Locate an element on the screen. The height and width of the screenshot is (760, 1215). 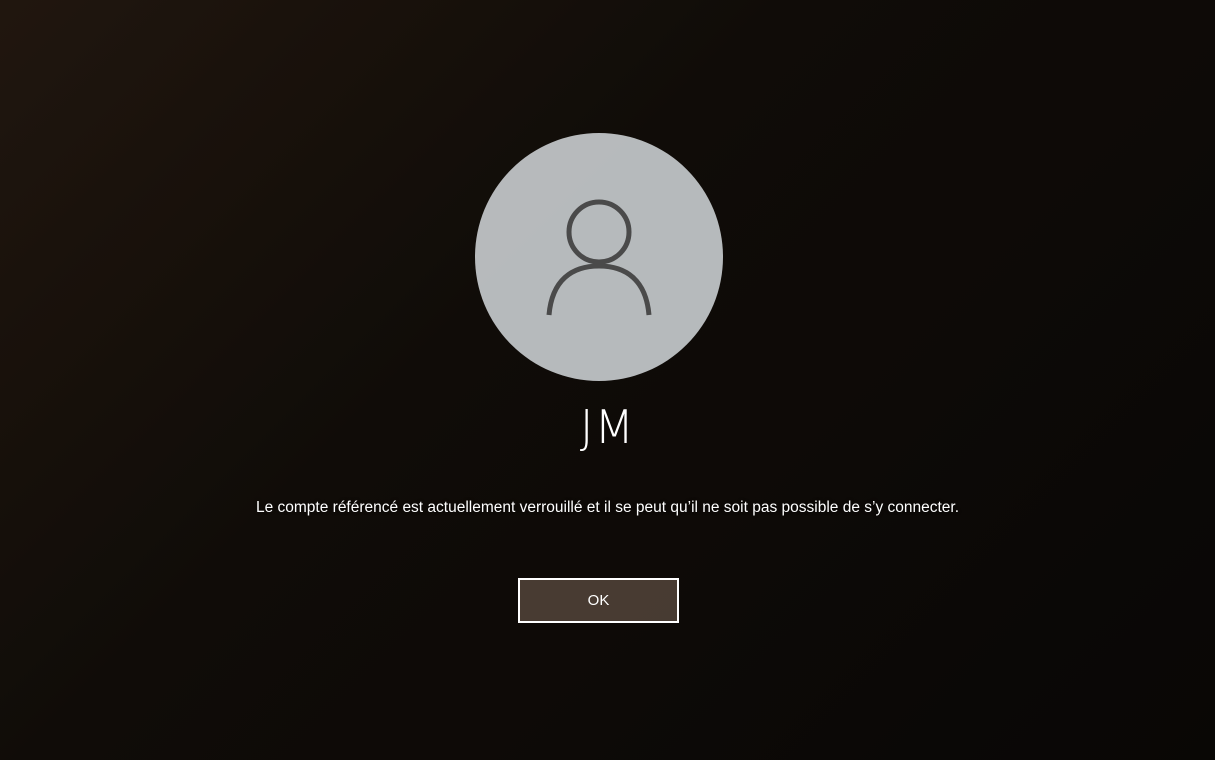
user-icon is located at coordinates (599, 257).